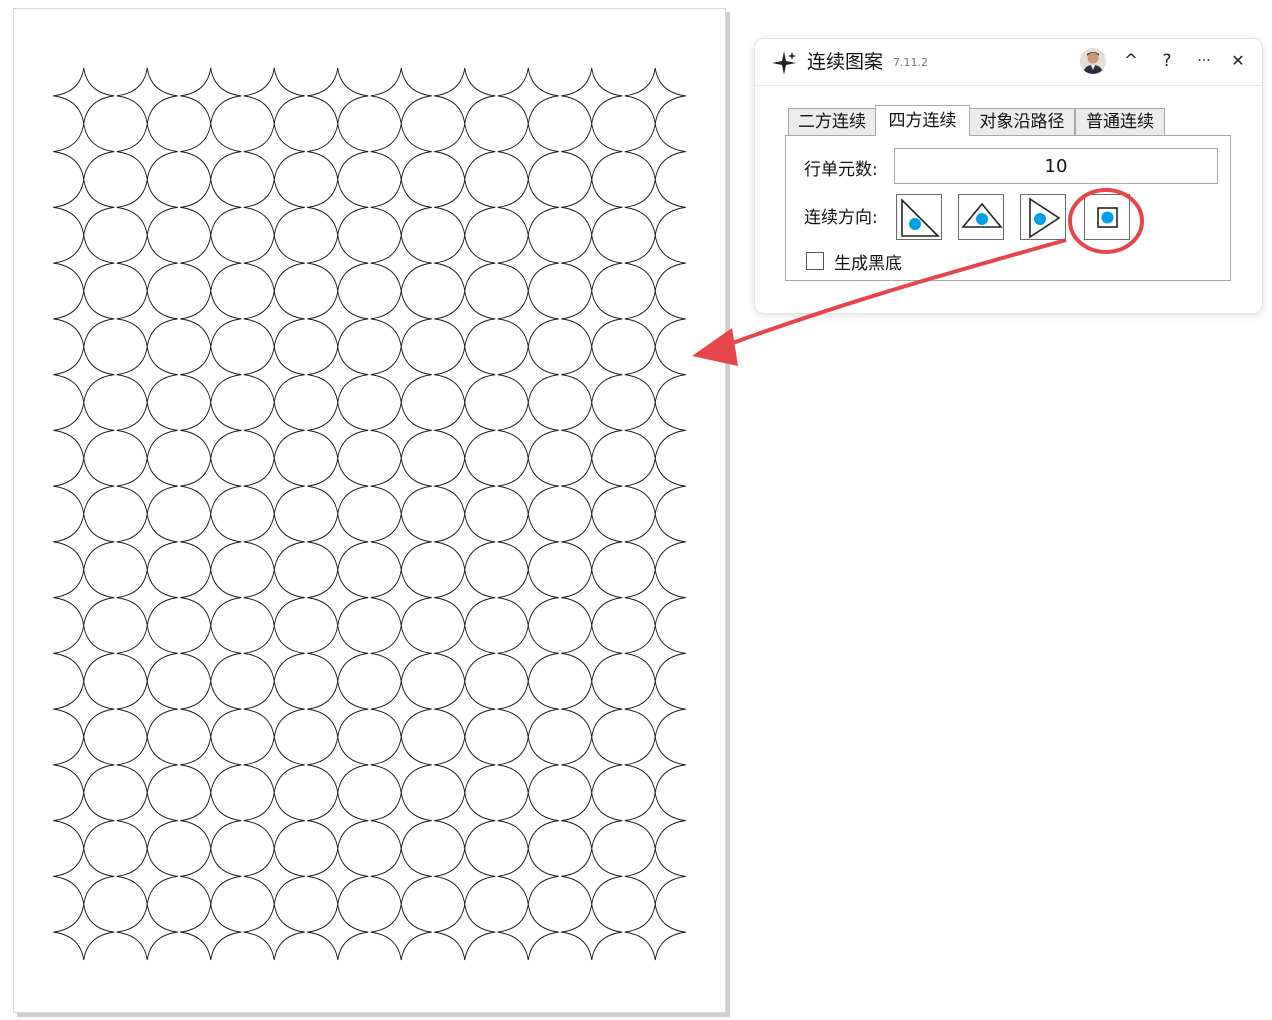 This screenshot has height=1020, width=1272. I want to click on help-button: ?, so click(1167, 61).